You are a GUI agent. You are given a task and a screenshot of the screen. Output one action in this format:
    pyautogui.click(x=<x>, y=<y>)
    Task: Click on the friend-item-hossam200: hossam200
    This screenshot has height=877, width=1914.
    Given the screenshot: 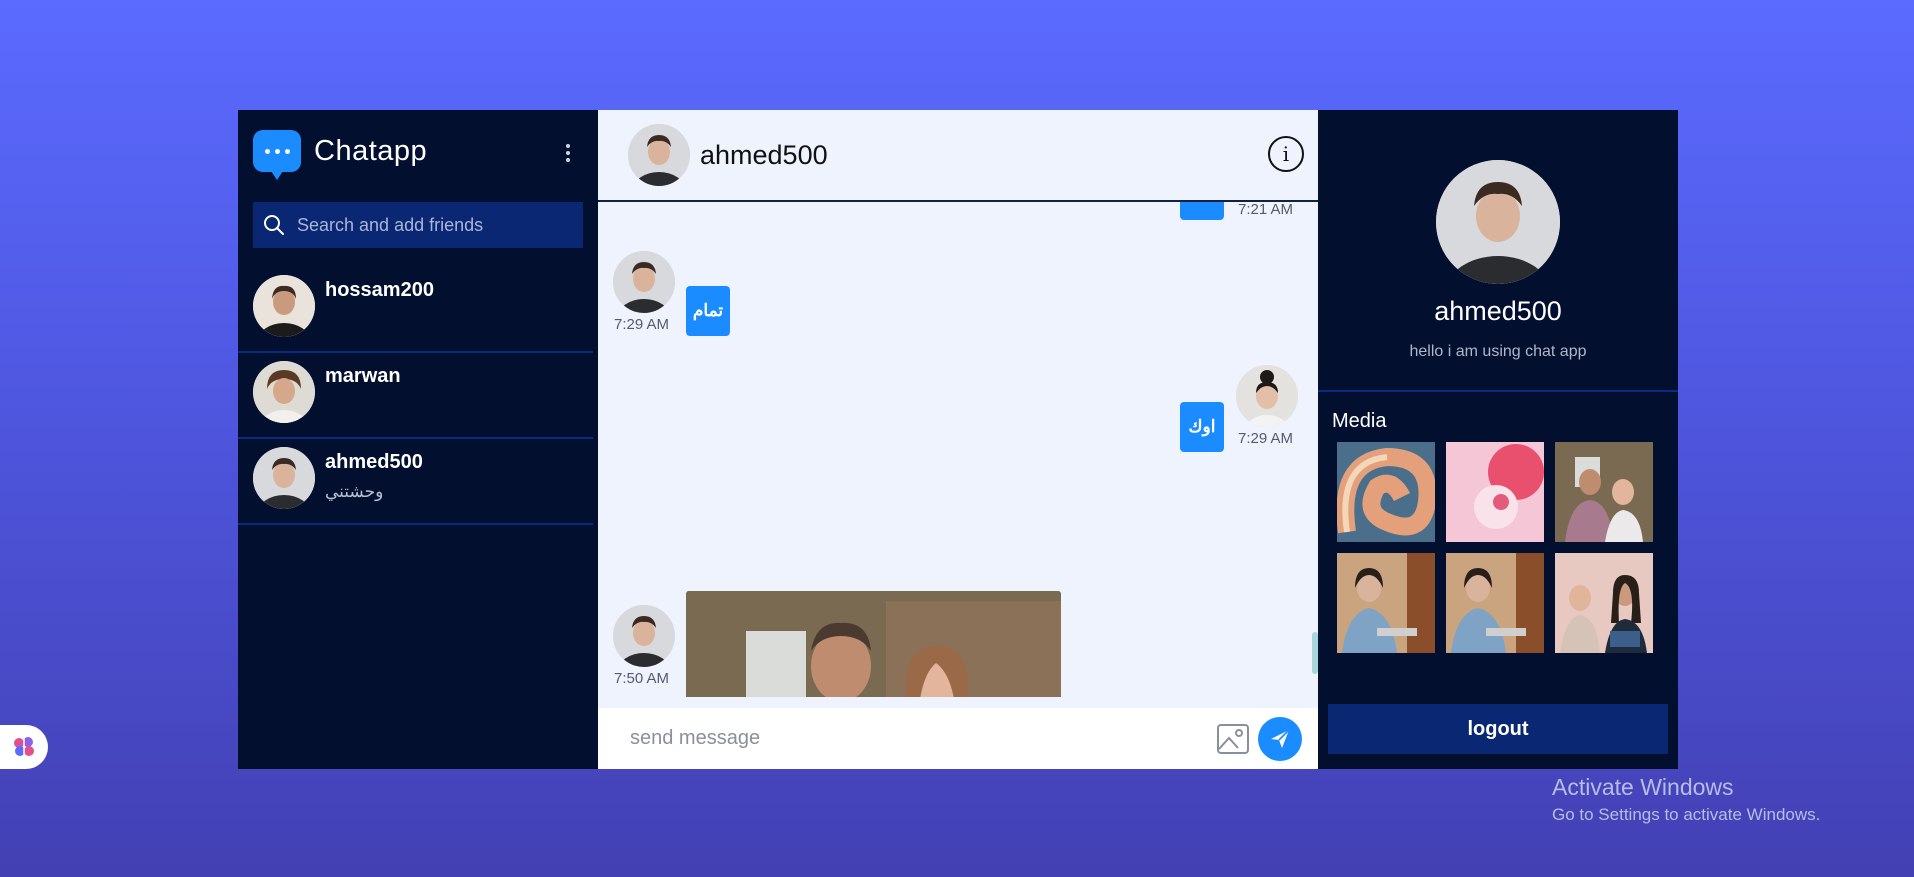 What is the action you would take?
    pyautogui.click(x=415, y=310)
    